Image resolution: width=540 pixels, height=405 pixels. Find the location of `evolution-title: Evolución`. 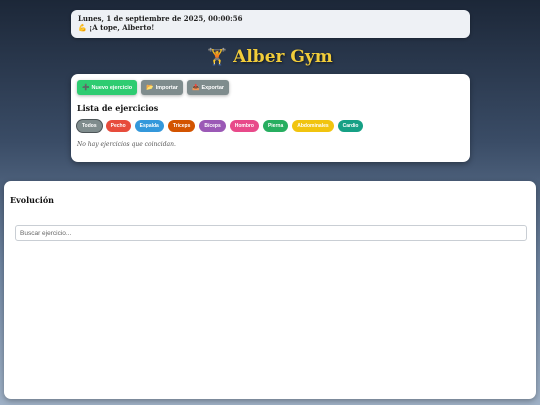

evolution-title: Evolución is located at coordinates (32, 200).